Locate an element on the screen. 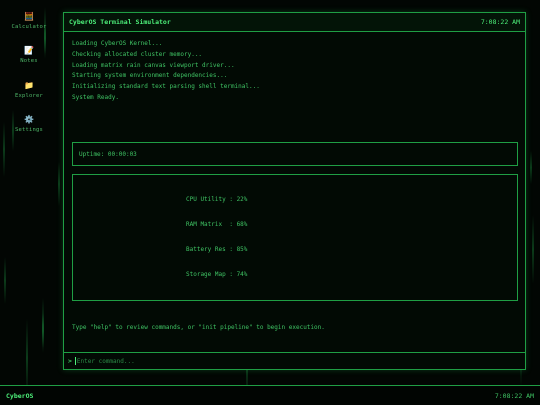 The height and width of the screenshot is (405, 540). desktop-icon-notes: 📝 Notes is located at coordinates (29, 55).